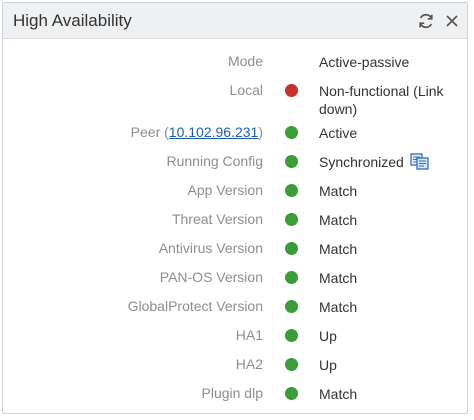  What do you see at coordinates (291, 51) in the screenshot?
I see `status-cell-empty` at bounding box center [291, 51].